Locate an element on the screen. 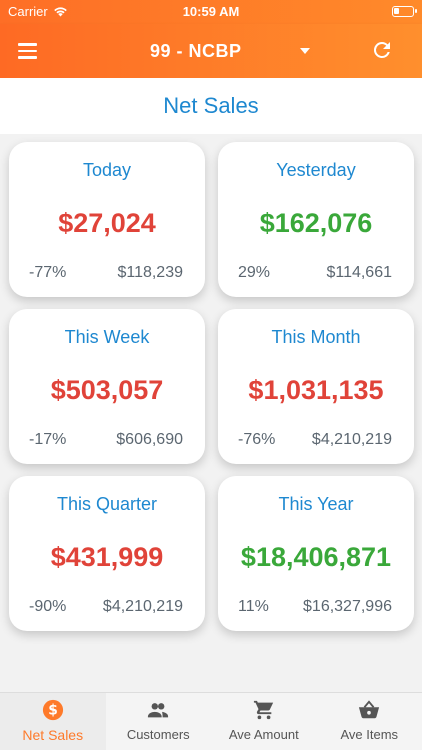 The width and height of the screenshot is (422, 750). card-this-quarter: This Quarter $431,999 -90% $4,210,219 is located at coordinates (107, 553).